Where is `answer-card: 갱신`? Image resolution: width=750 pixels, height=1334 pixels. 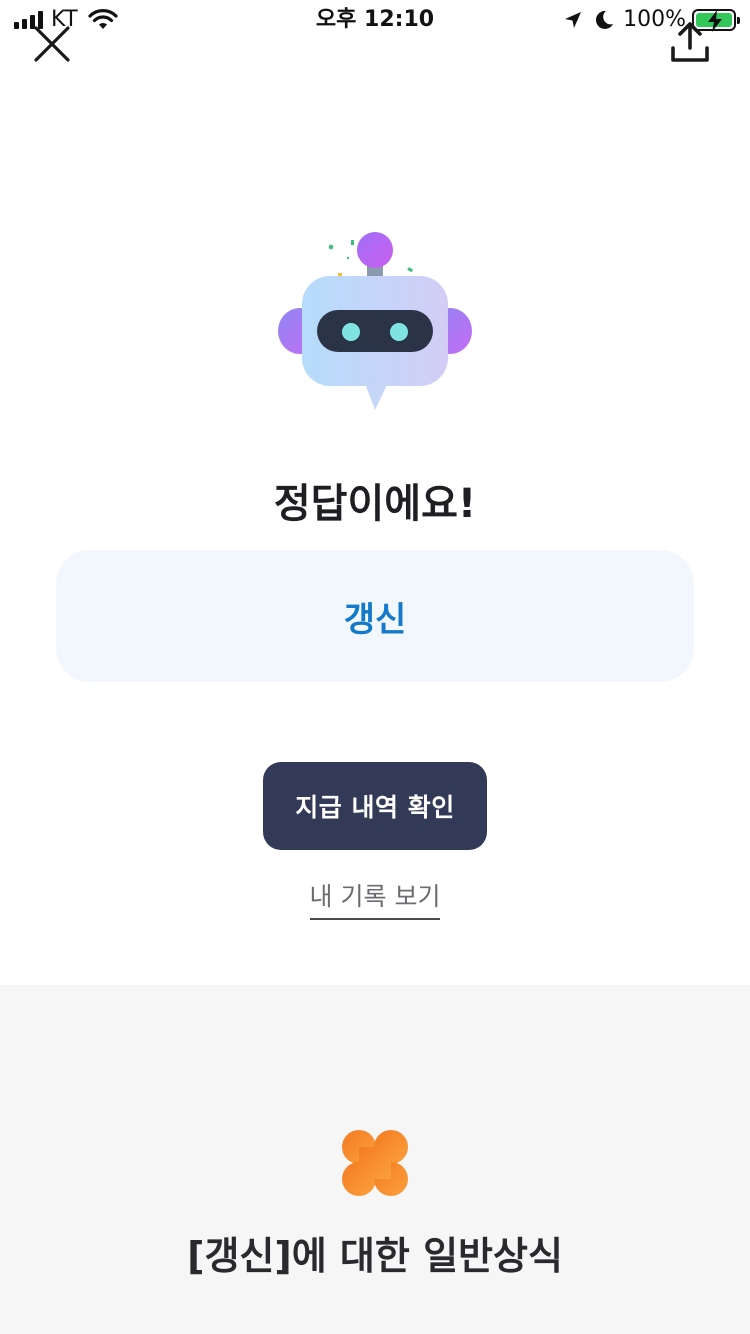 answer-card: 갱신 is located at coordinates (375, 616).